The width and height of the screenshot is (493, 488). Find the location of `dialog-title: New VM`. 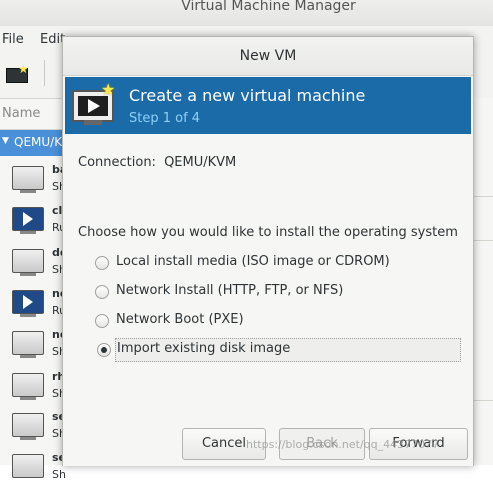

dialog-title: New VM is located at coordinates (268, 56).